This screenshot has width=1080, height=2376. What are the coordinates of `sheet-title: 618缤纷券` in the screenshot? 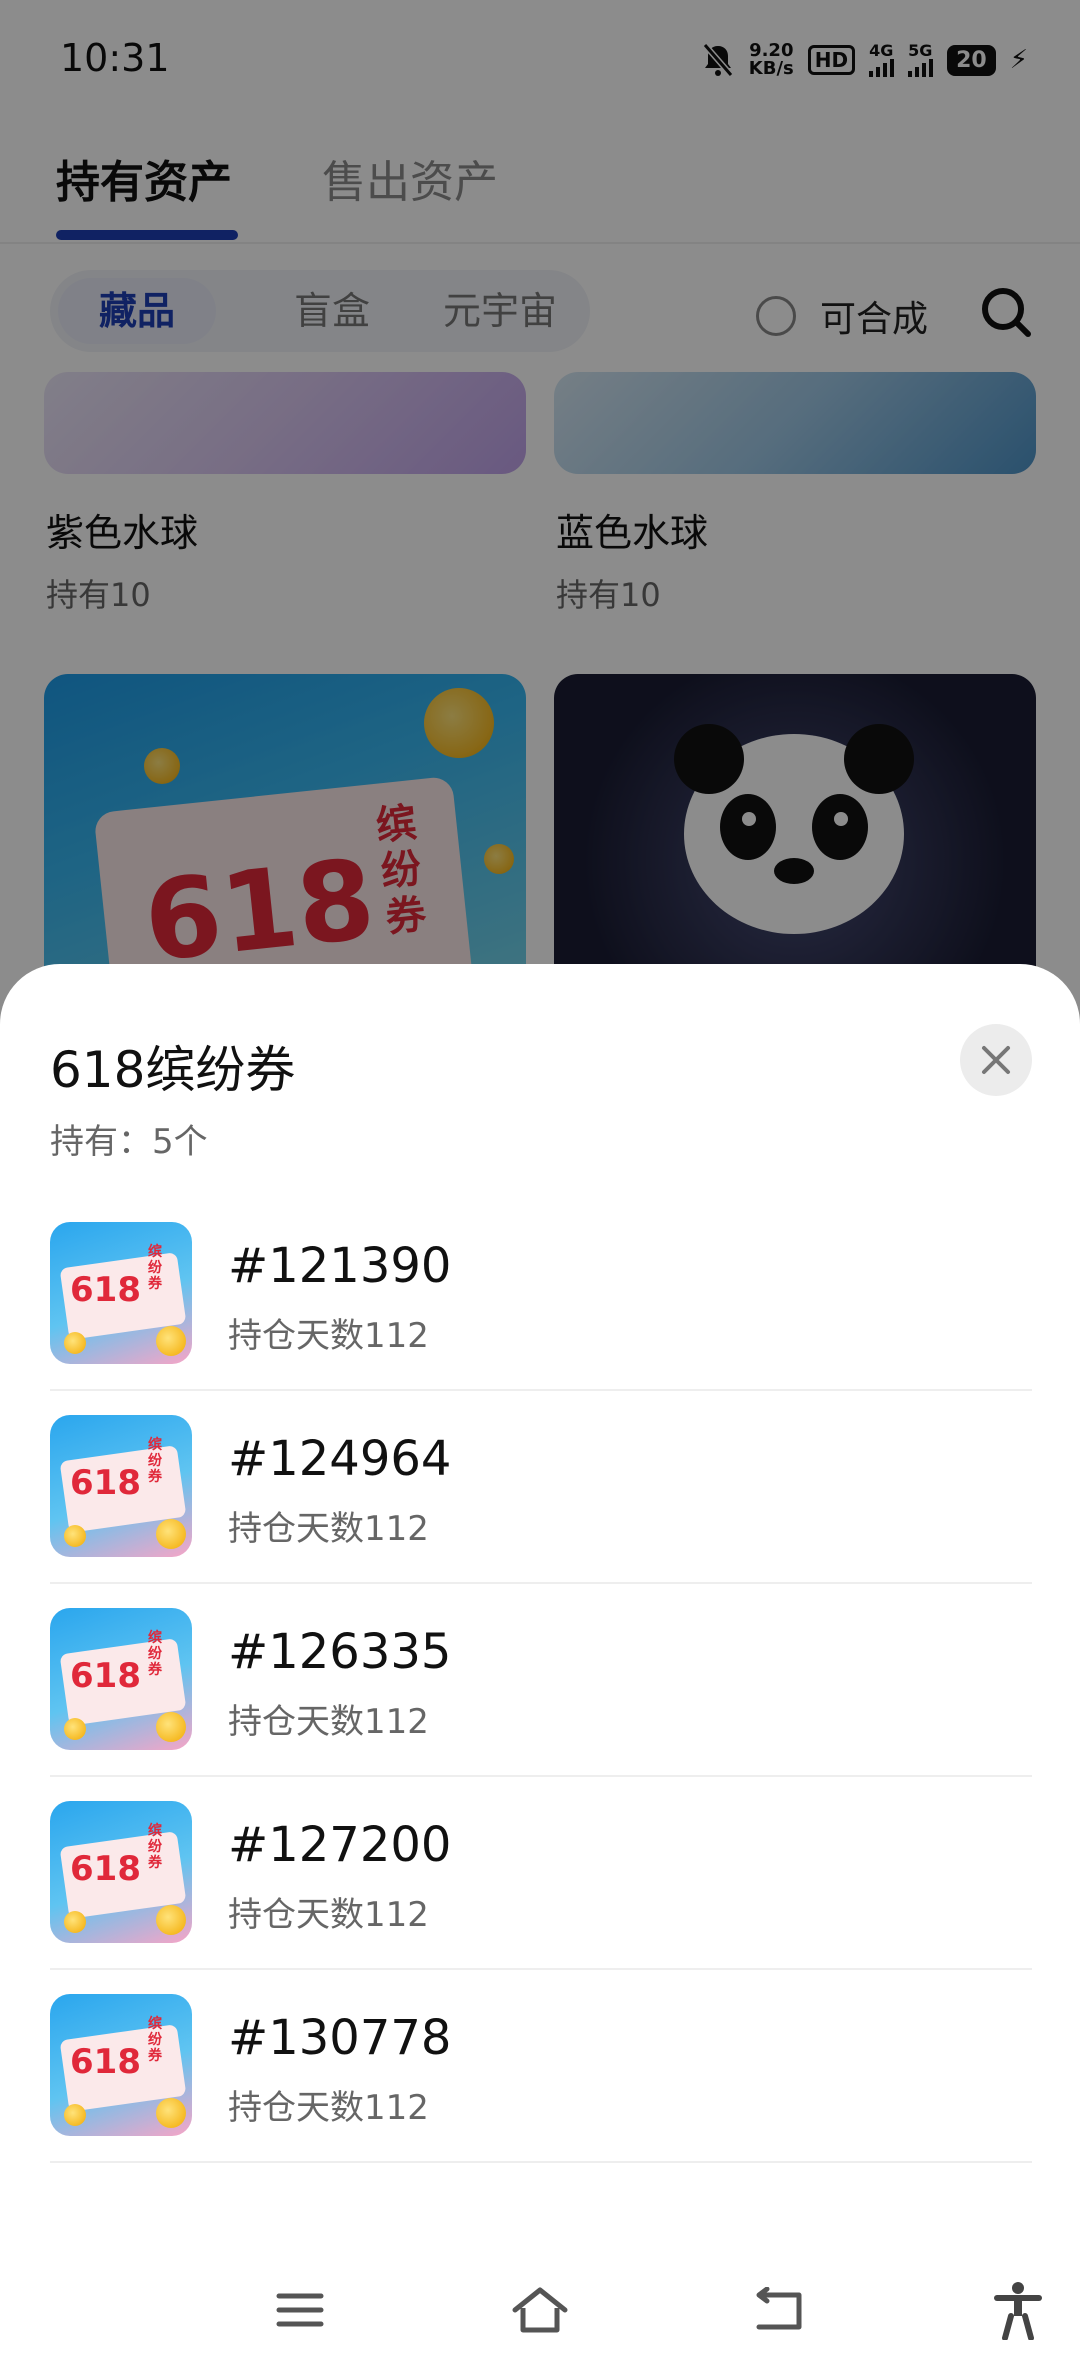 It's located at (173, 1070).